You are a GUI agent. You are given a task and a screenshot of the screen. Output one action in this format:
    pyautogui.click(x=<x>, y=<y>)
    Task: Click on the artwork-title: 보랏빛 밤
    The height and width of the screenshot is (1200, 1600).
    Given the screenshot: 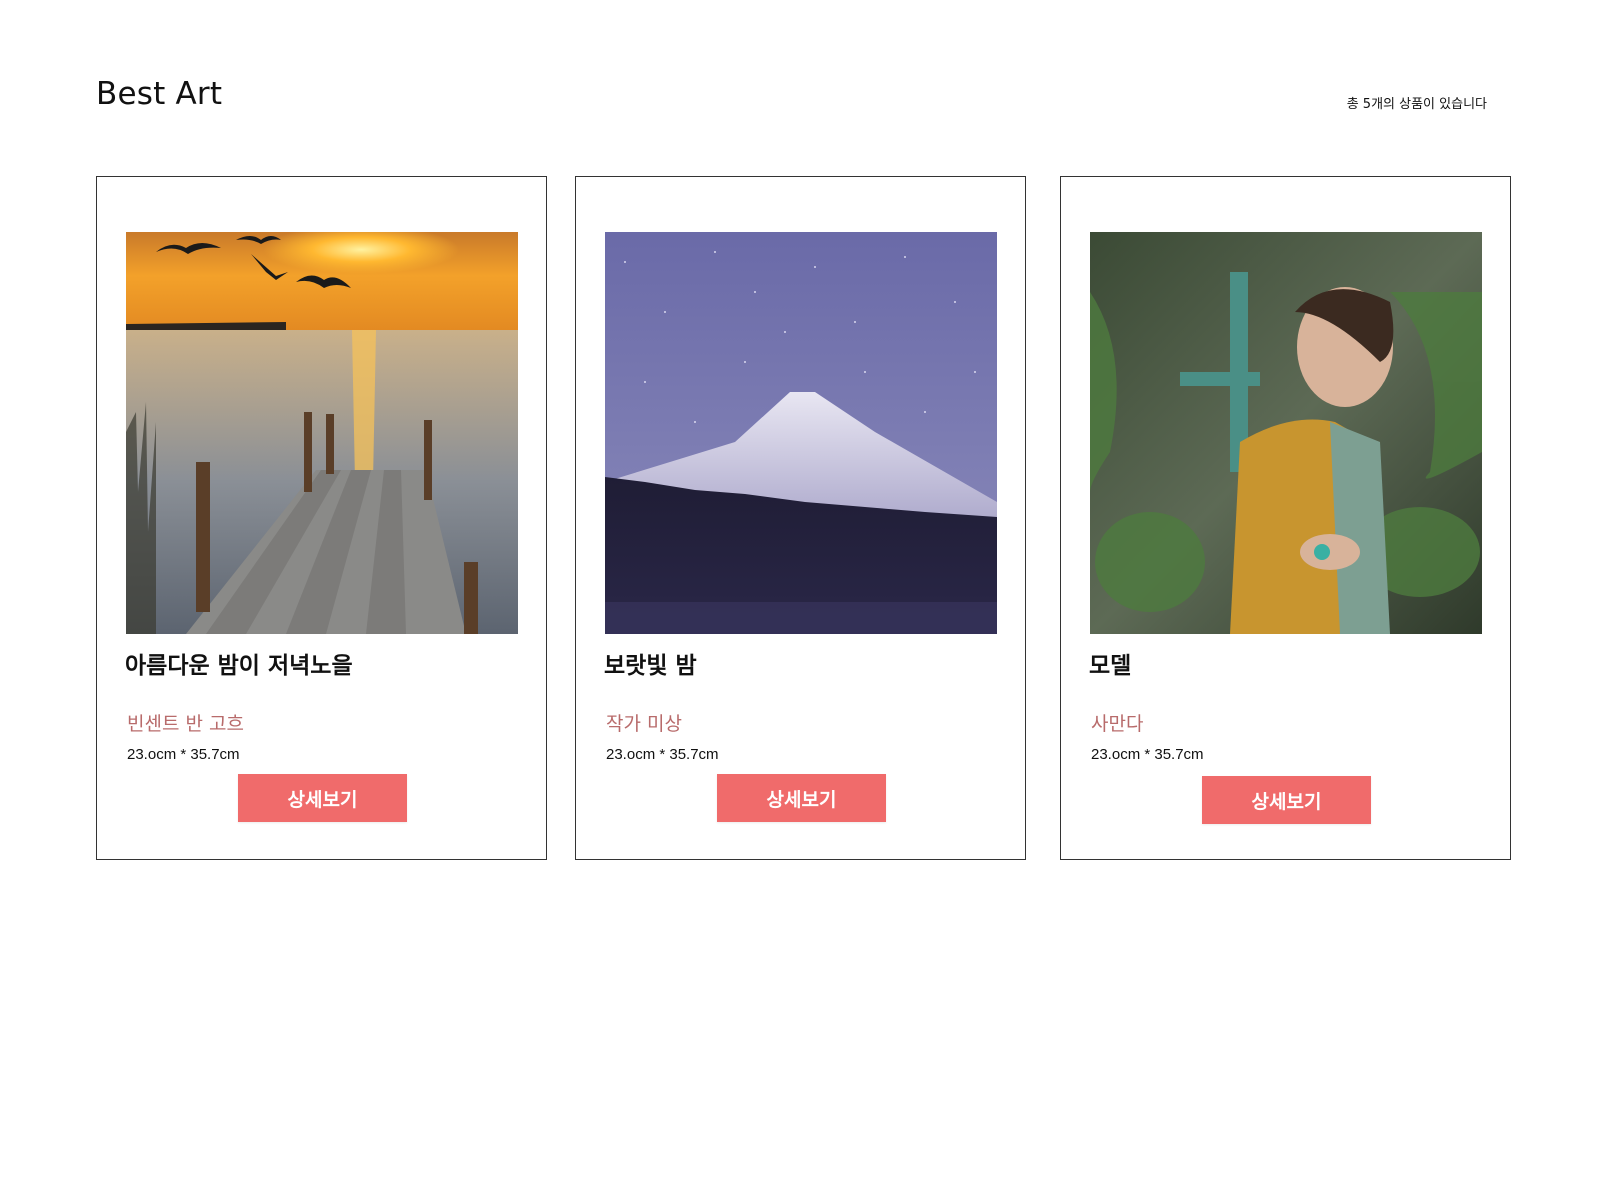 What is the action you would take?
    pyautogui.click(x=650, y=666)
    